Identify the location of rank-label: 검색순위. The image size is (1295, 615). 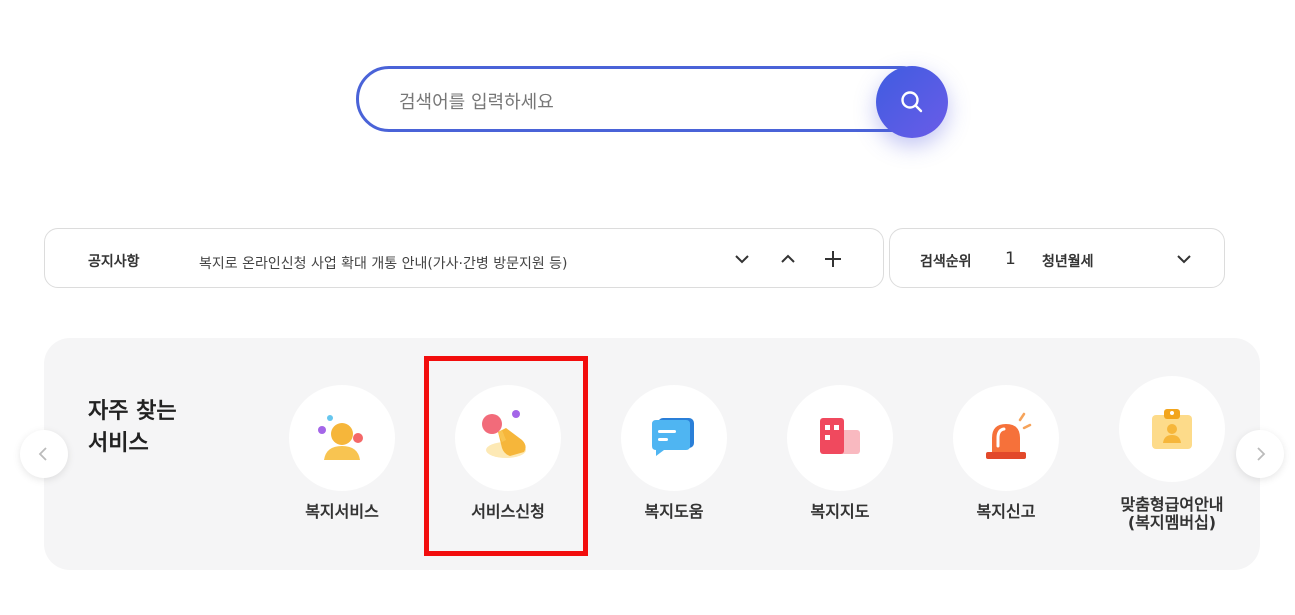
(946, 262).